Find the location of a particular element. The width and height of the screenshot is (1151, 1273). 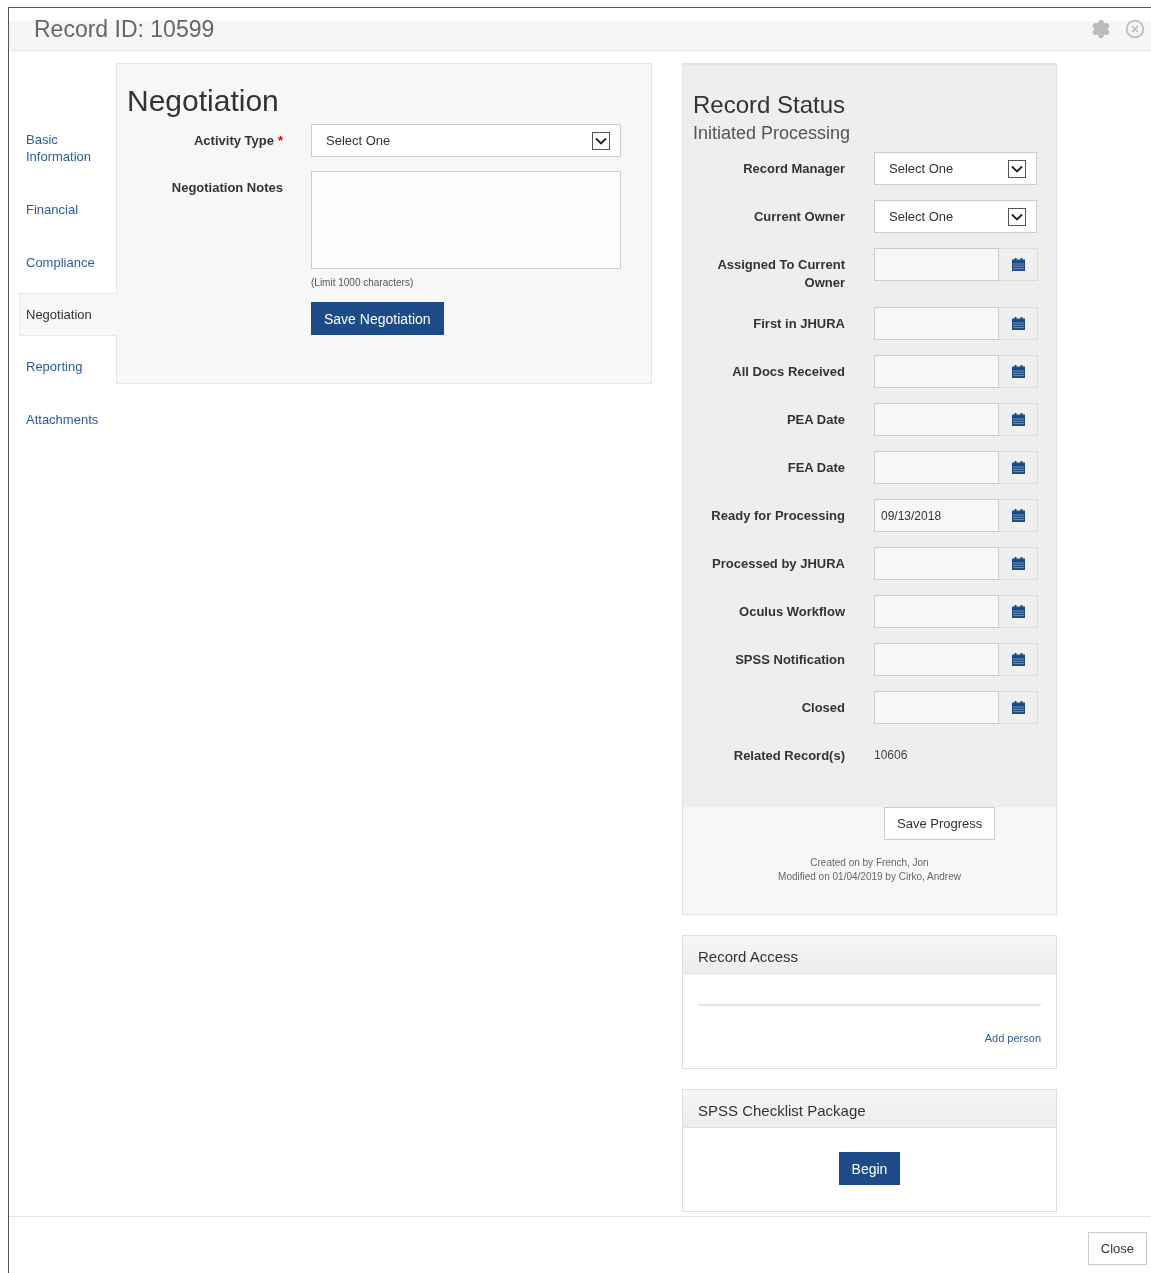

card-header: Record Access is located at coordinates (869, 955).